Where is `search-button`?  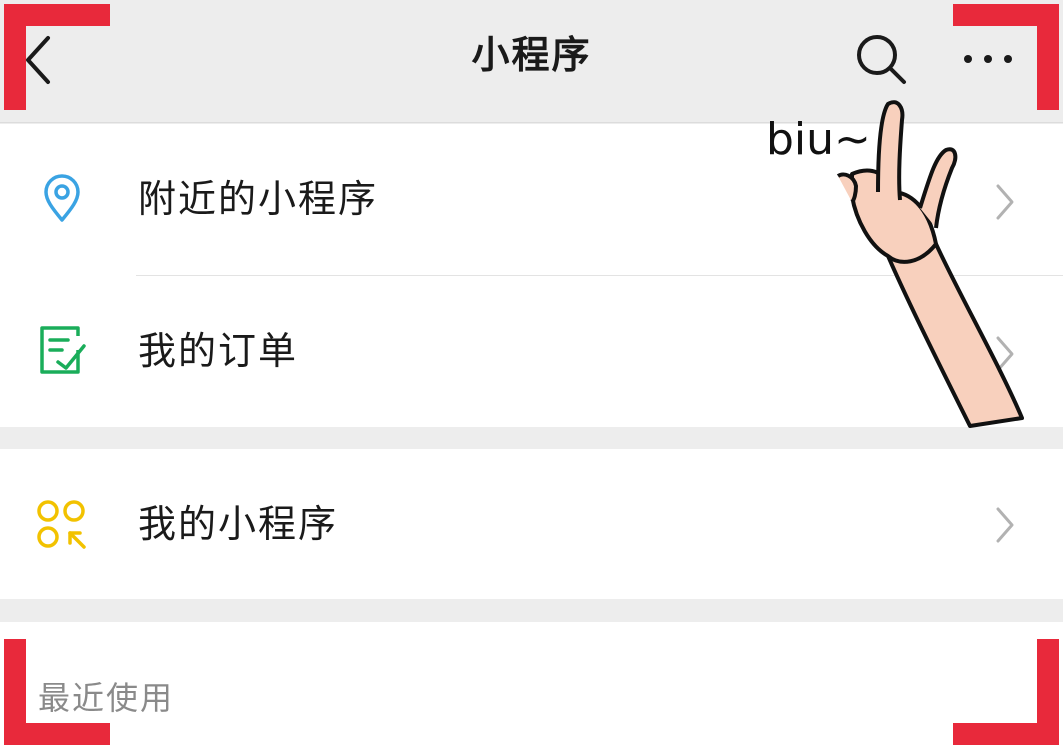
search-button is located at coordinates (881, 59).